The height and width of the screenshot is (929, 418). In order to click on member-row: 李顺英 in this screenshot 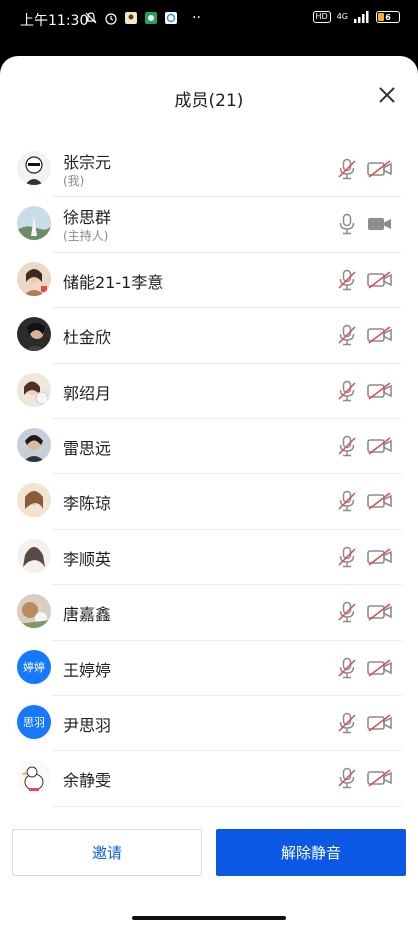, I will do `click(209, 558)`.